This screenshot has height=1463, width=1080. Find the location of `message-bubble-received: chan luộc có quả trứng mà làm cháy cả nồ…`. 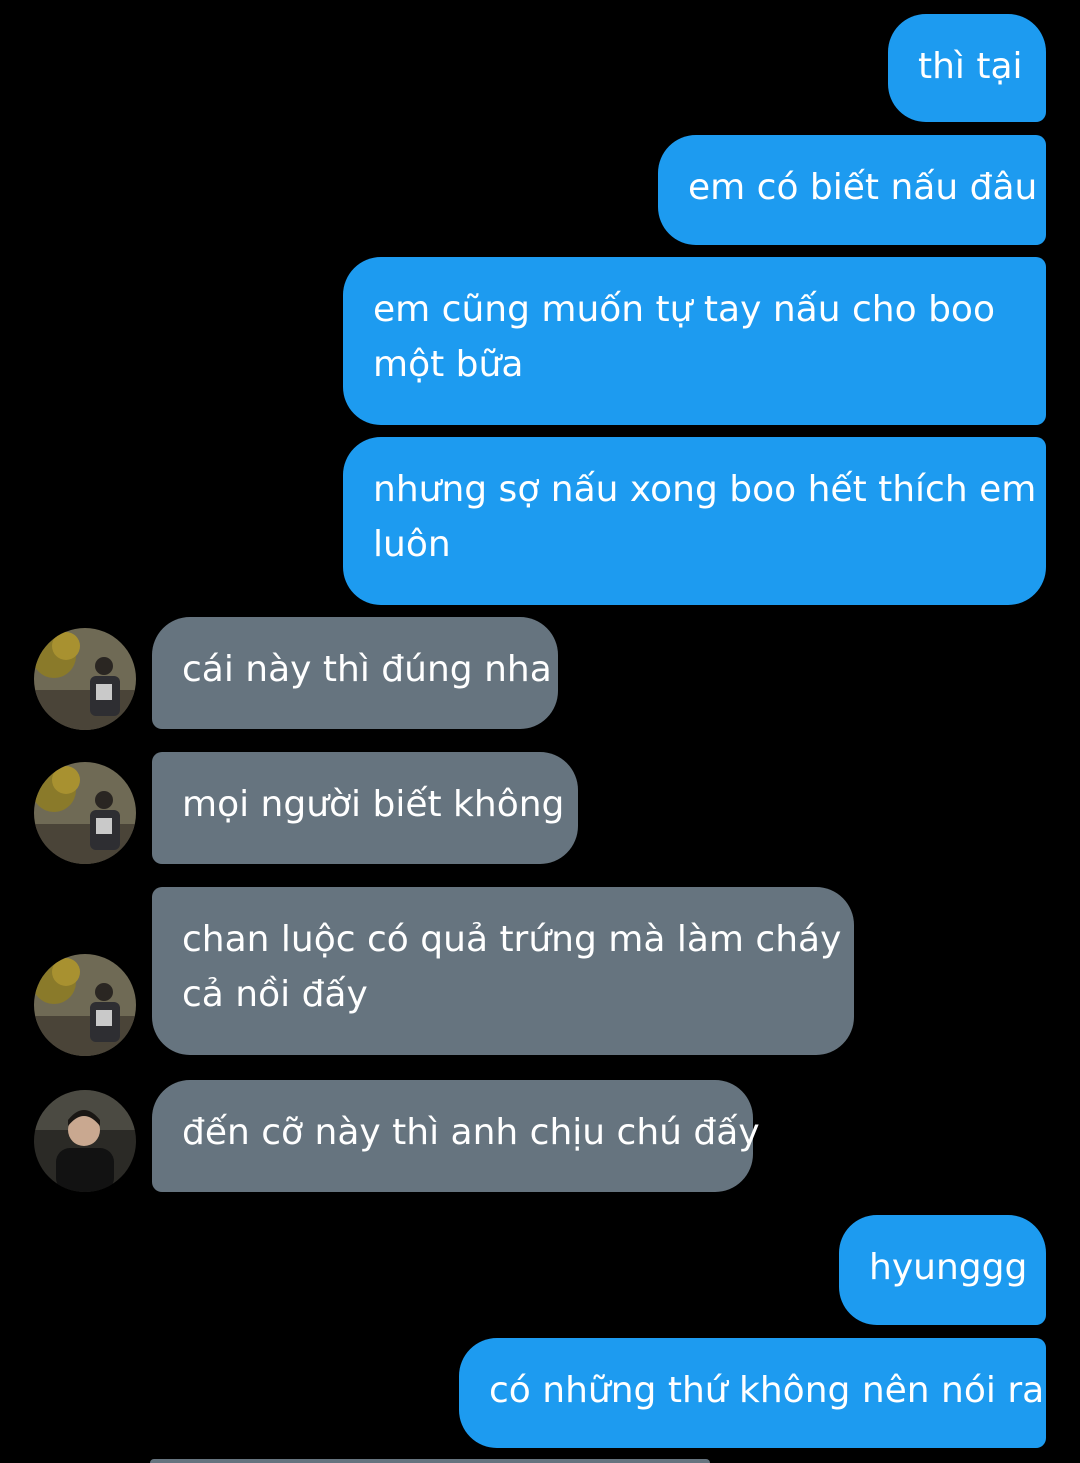

message-bubble-received: chan luộc có quả trứng mà làm cháy cả nồ… is located at coordinates (503, 971).